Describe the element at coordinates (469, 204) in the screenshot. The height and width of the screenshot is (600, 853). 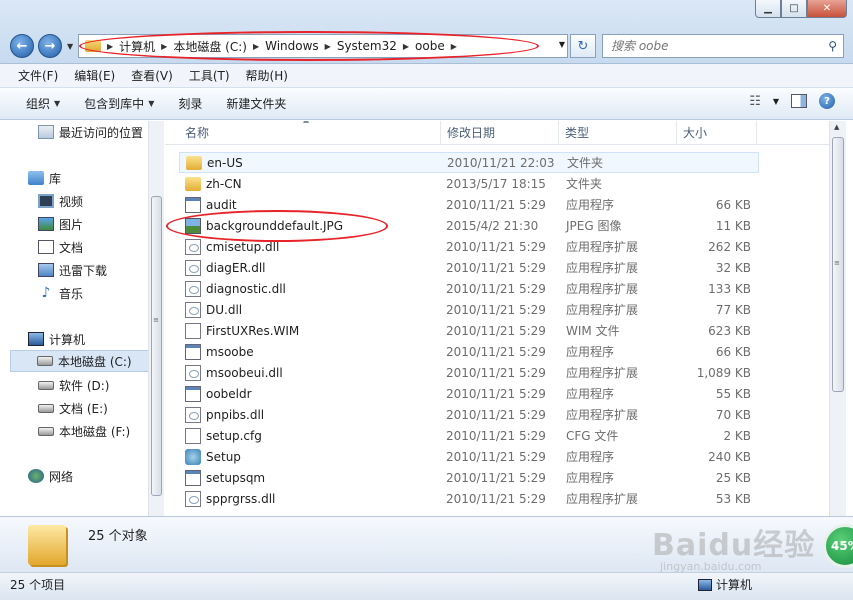
I see `file-row-audit: audit 2010/11/21 5:29 应用程序 66 KB` at that location.